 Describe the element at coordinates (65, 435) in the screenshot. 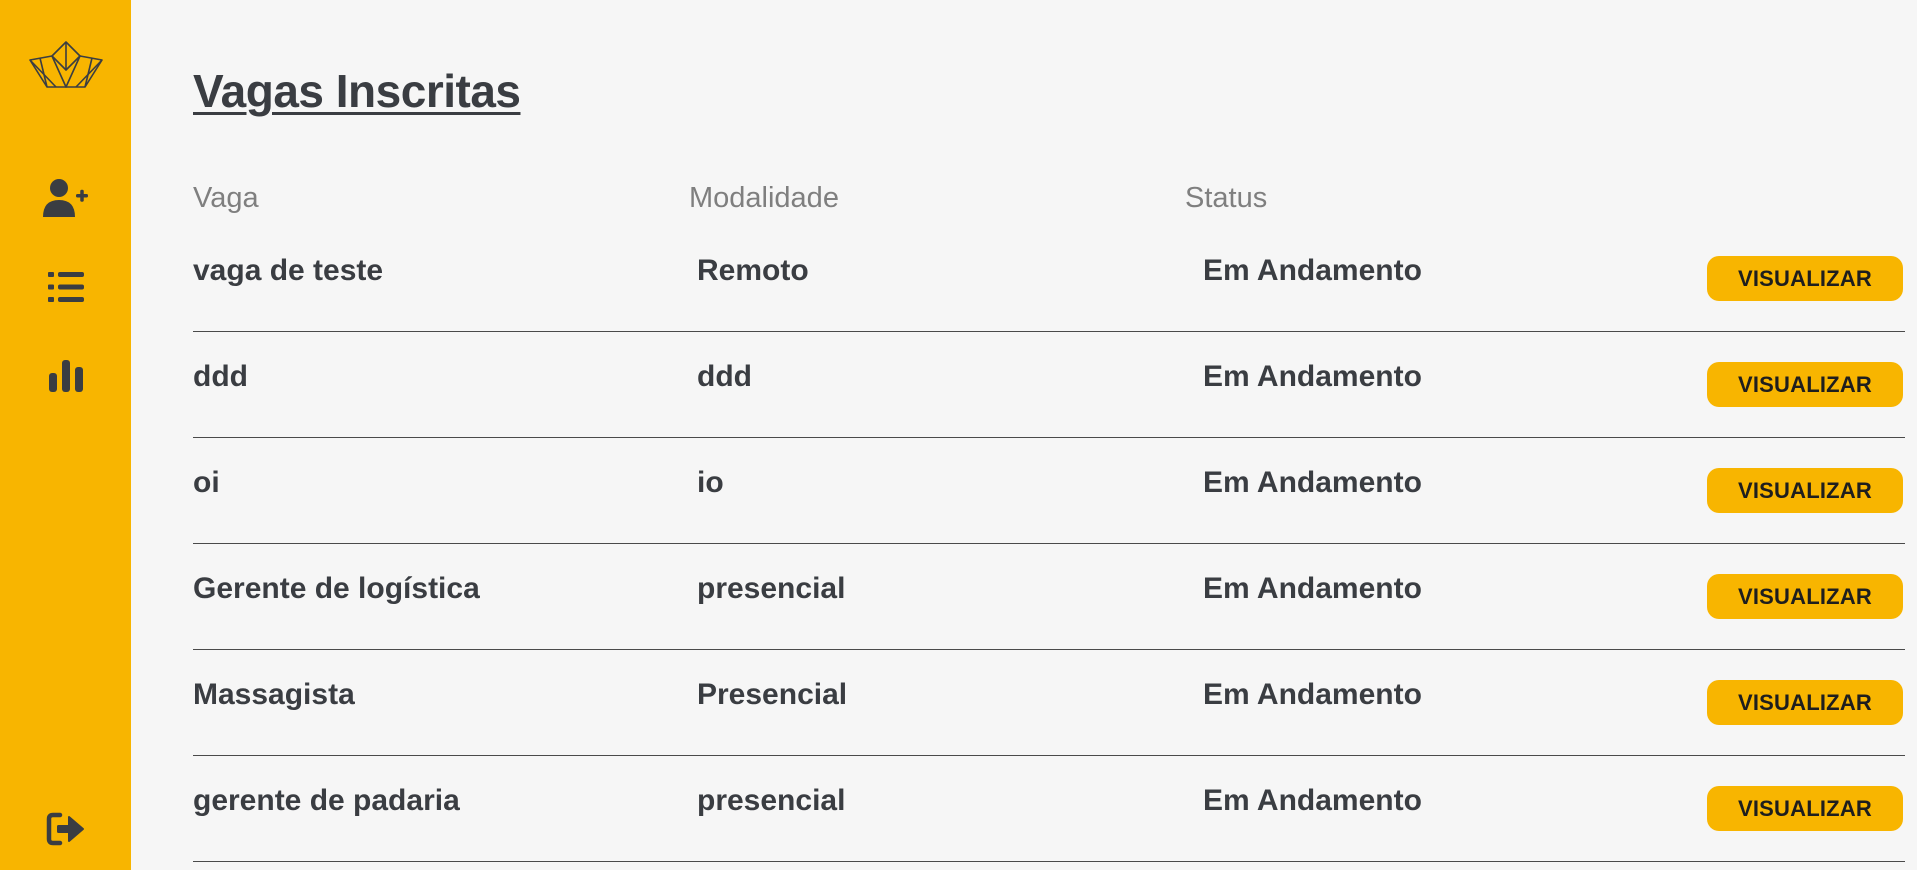

I see `sidebar` at that location.